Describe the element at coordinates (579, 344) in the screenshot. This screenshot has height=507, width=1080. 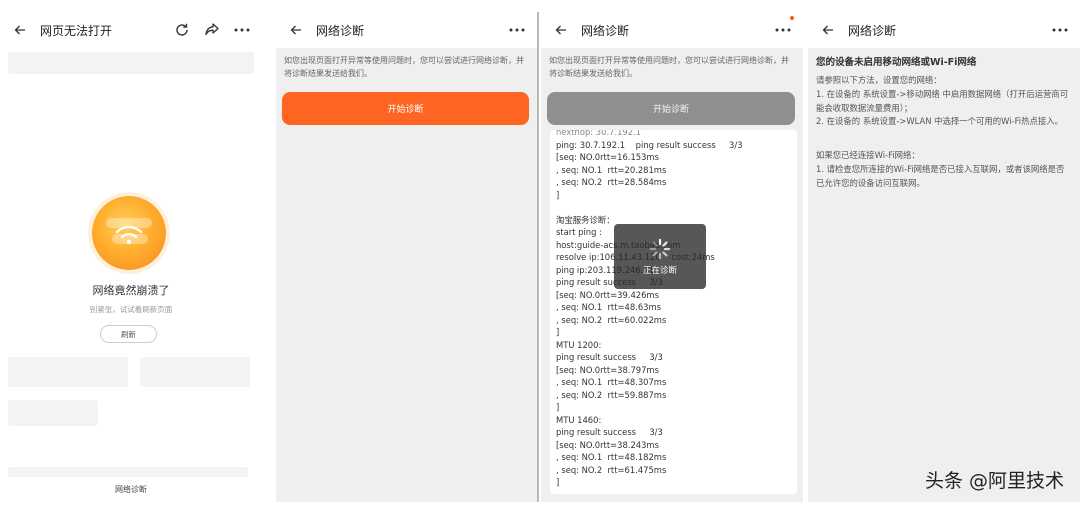
I see `log-line: MTU 1200:` at that location.